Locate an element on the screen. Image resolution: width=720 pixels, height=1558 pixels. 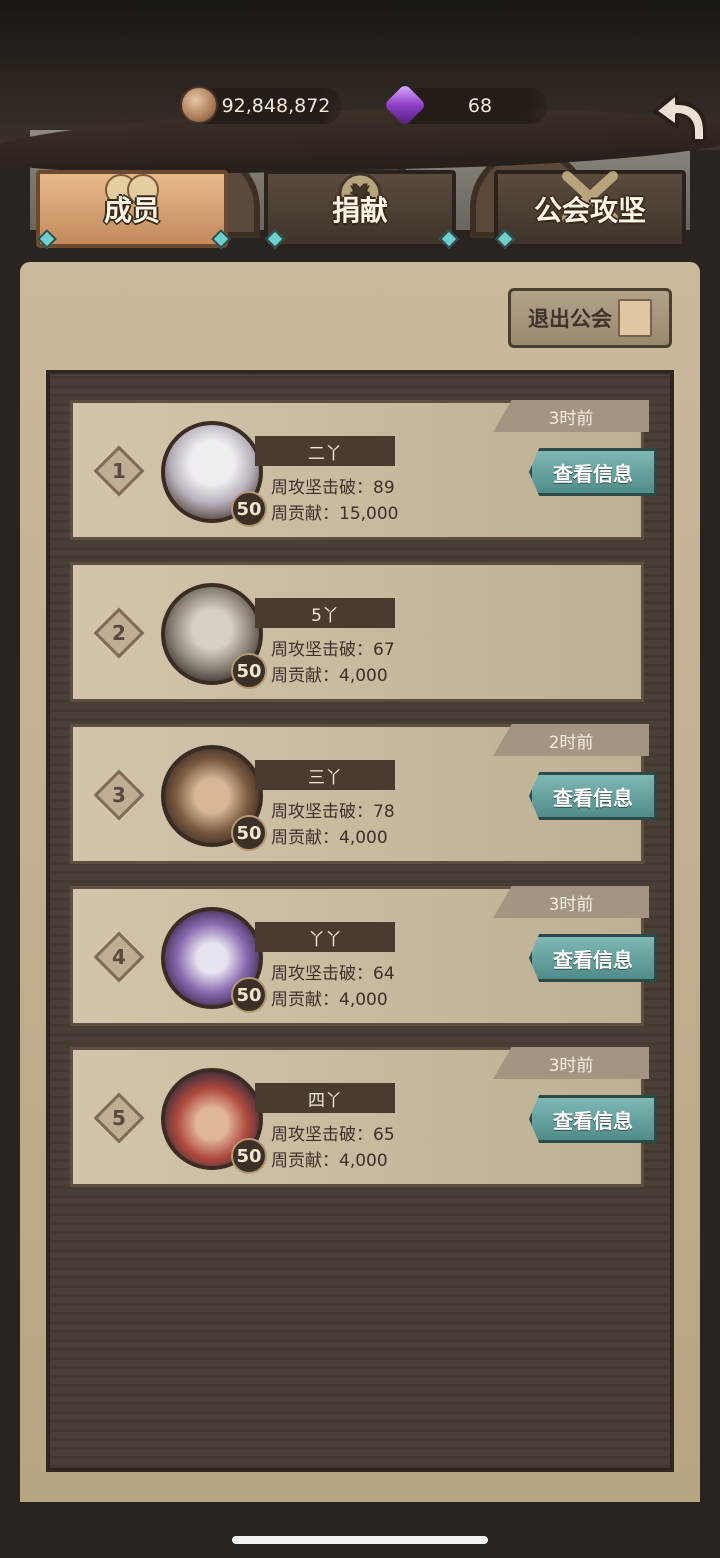
rank-number: 5 is located at coordinates (119, 1118).